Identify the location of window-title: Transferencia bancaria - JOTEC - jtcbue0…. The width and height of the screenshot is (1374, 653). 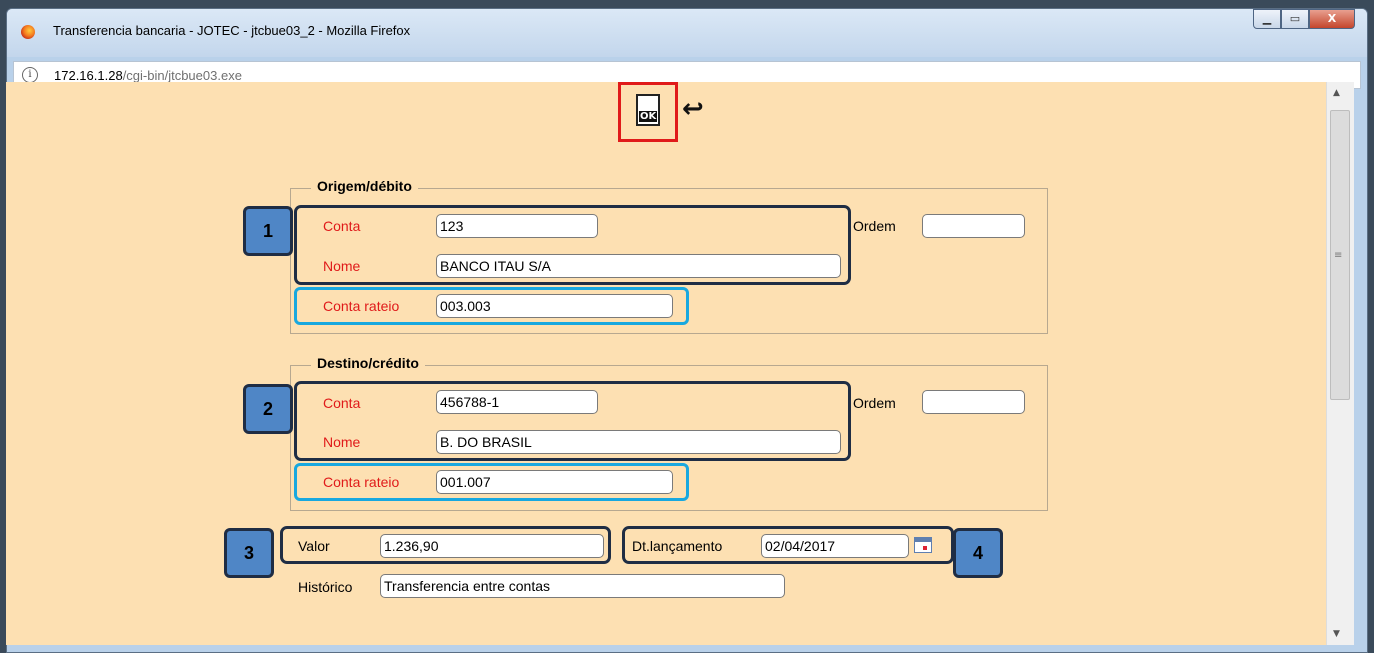
(232, 30).